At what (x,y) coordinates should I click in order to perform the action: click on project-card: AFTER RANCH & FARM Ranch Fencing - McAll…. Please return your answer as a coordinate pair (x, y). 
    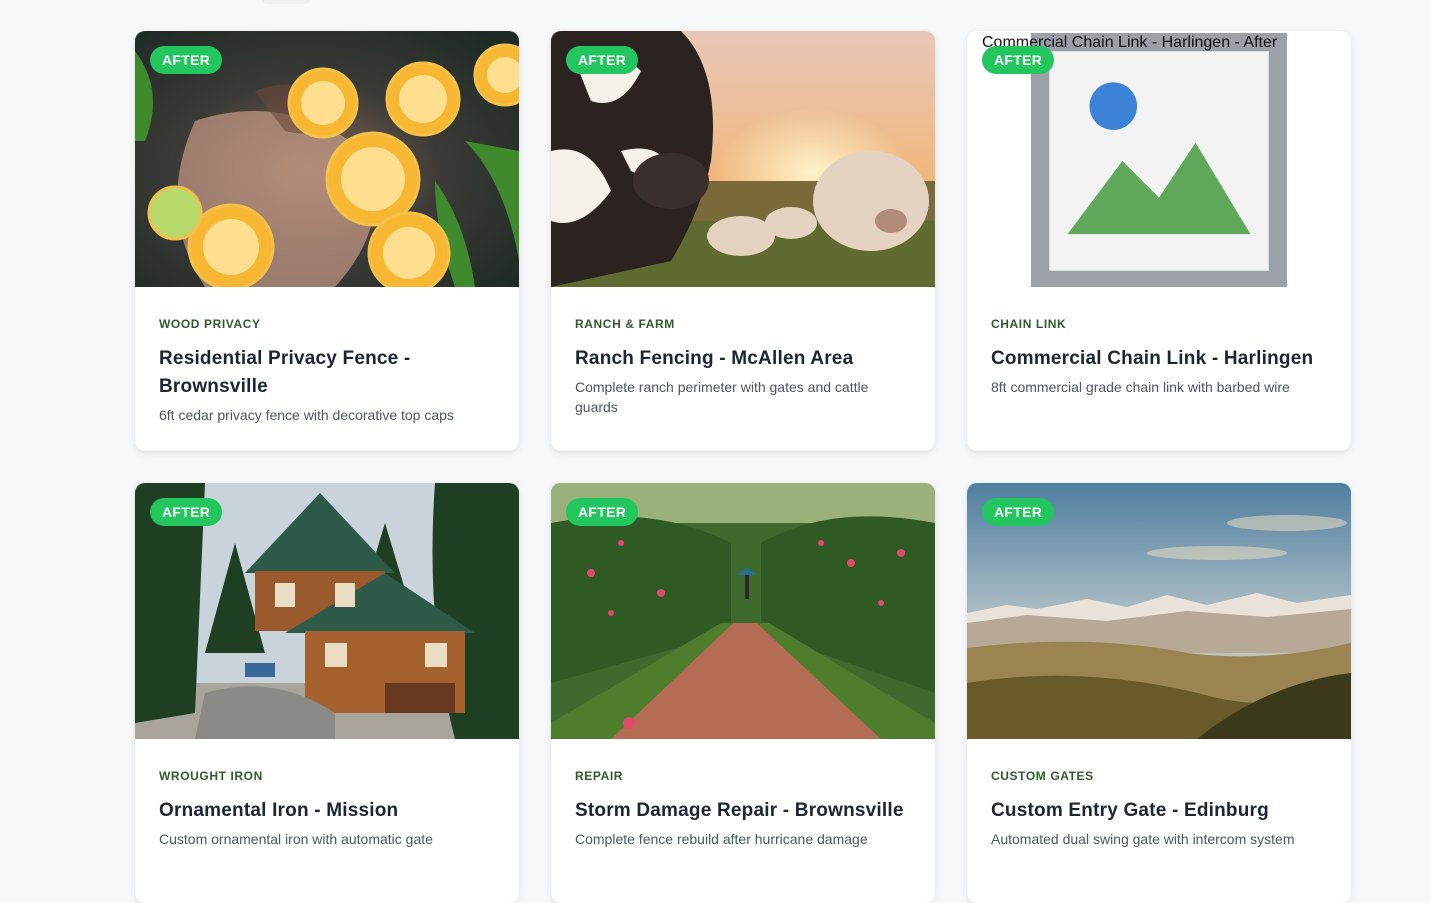
    Looking at the image, I should click on (743, 241).